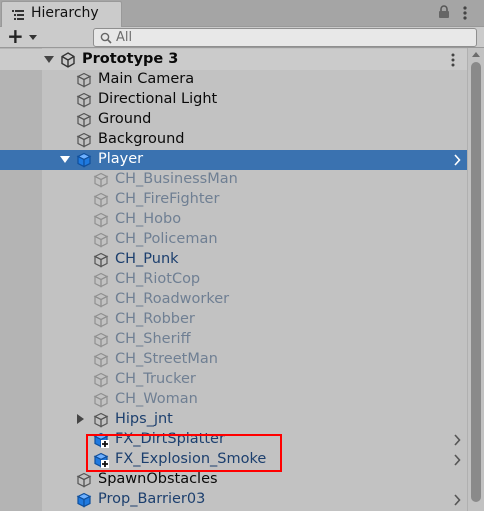 The height and width of the screenshot is (511, 484). Describe the element at coordinates (65, 13) in the screenshot. I see `tab-title: Hierarchy` at that location.